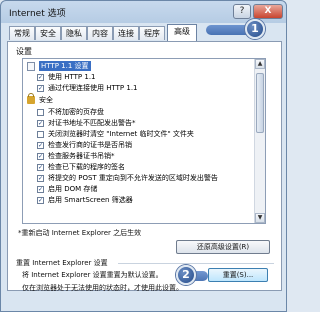 The height and width of the screenshot is (312, 320). Describe the element at coordinates (223, 247) in the screenshot. I see `restore-advanced-settings-button: 还原高级设置(R)` at that location.